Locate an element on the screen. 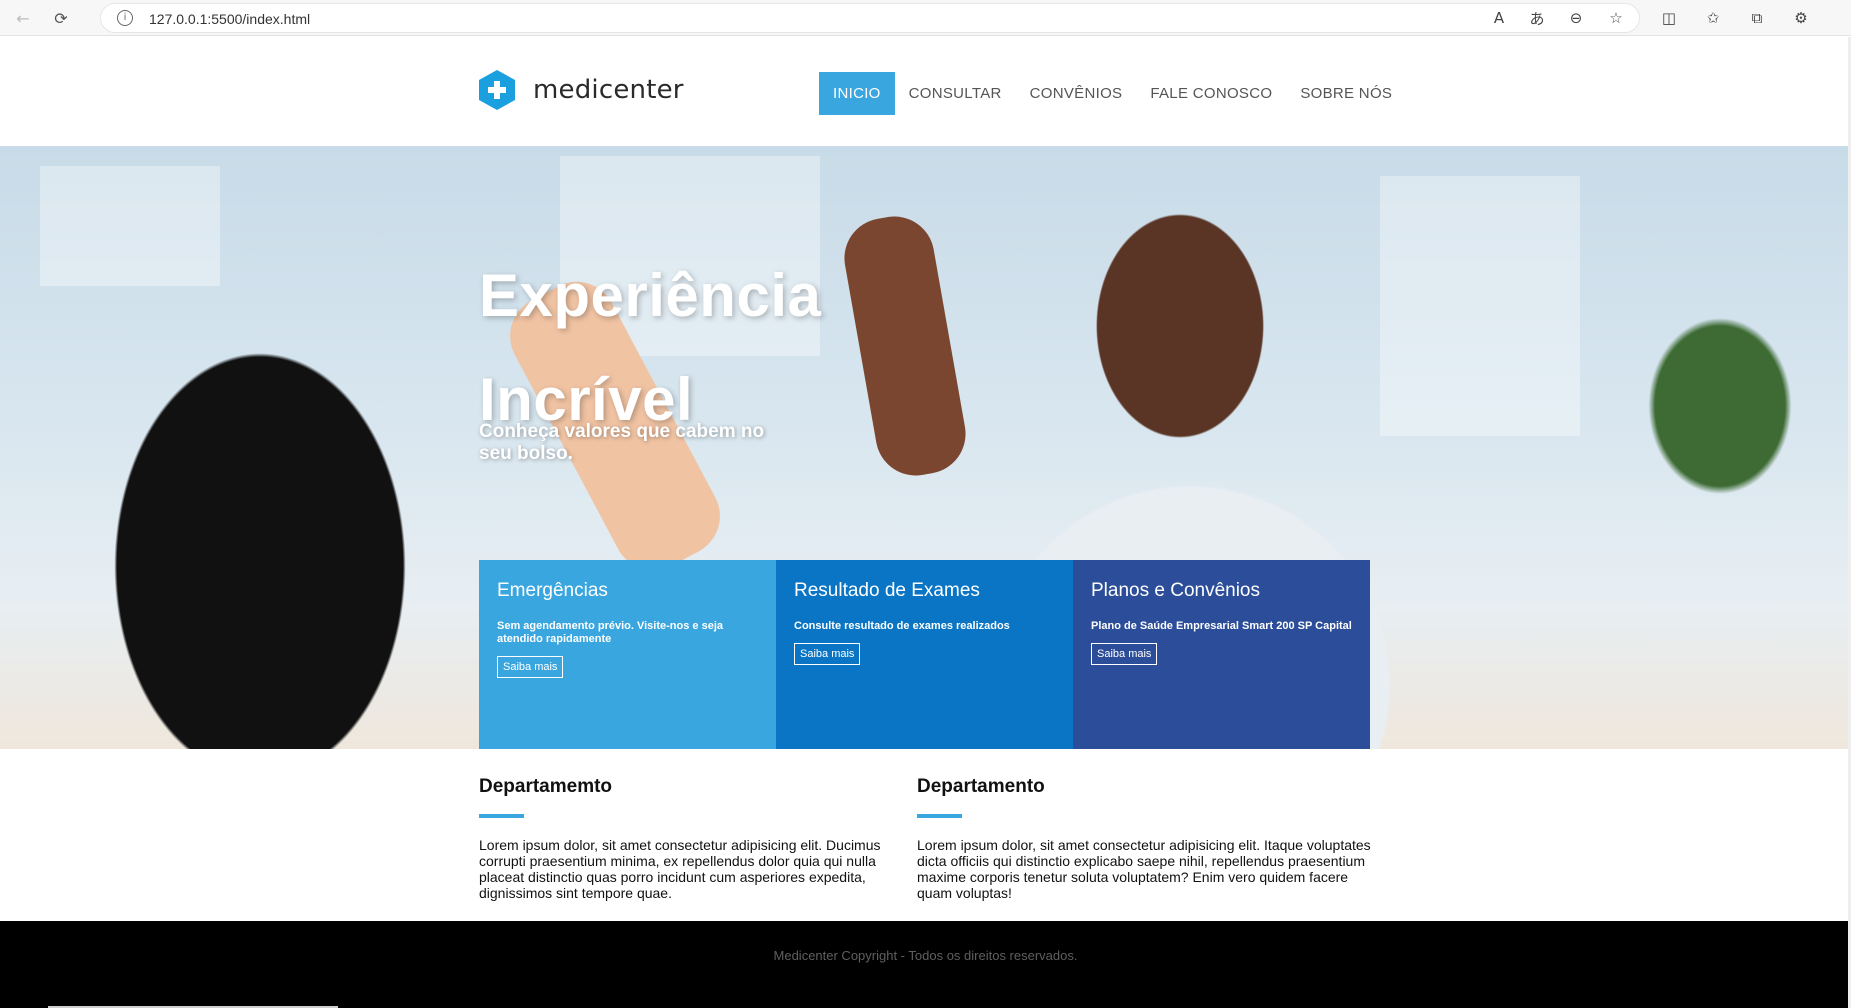 This screenshot has width=1851, height=1008. read-aloud-icon: A is located at coordinates (1499, 18).